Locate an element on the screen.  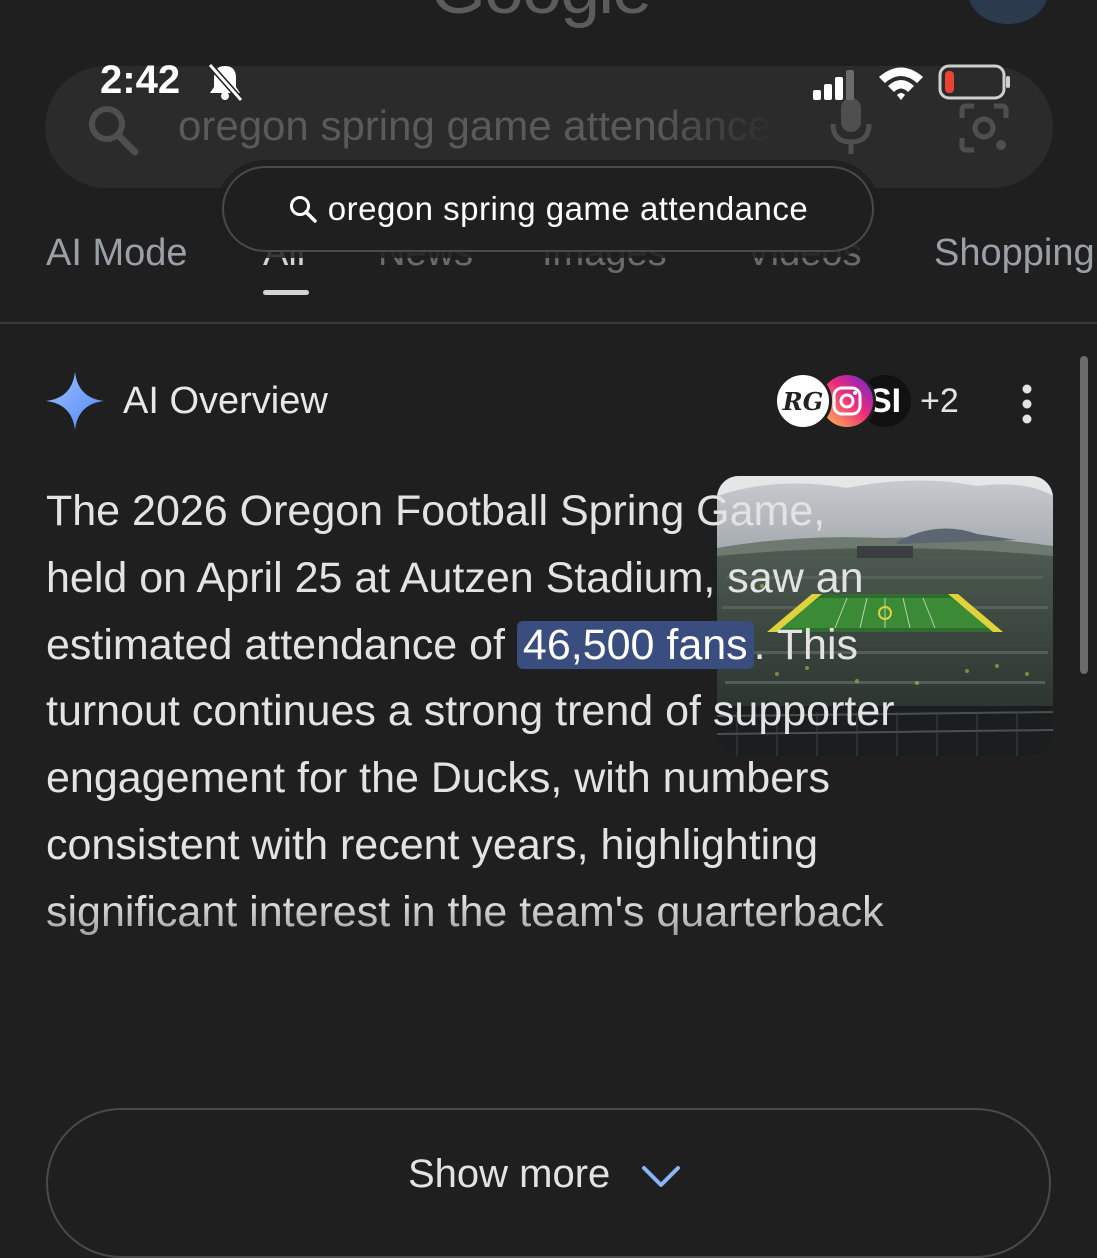
account-avatar is located at coordinates (1008, 12).